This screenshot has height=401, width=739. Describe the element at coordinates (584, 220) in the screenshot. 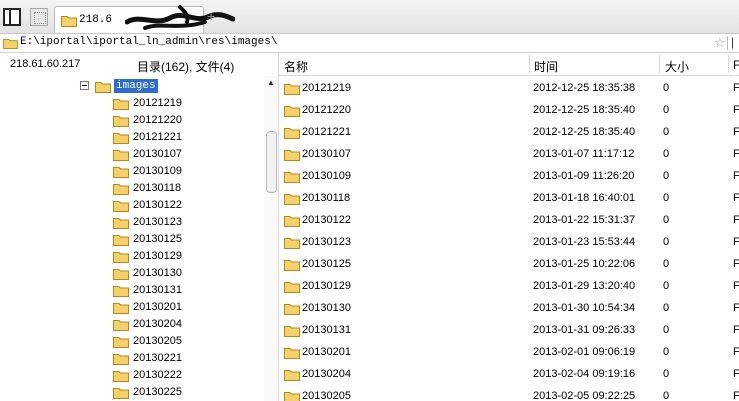

I see `file-time: 2013-01-22 15:31:37` at that location.